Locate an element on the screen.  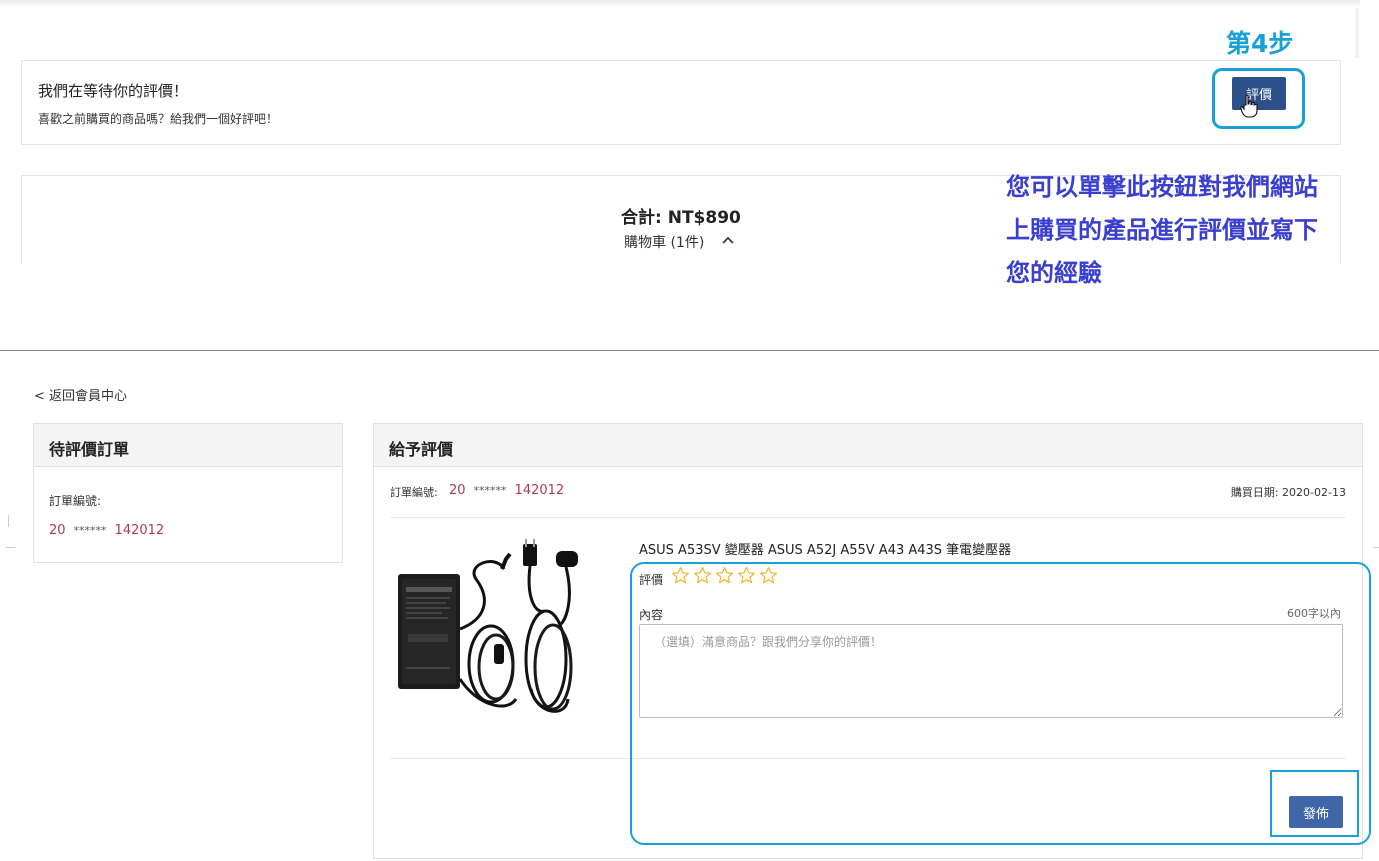
annotation-line: 您的經驗 is located at coordinates (1054, 273).